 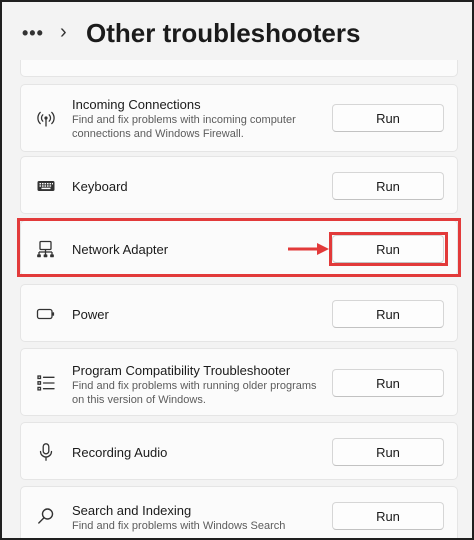 I want to click on header: ••• › Other troubleshooters, so click(x=237, y=31).